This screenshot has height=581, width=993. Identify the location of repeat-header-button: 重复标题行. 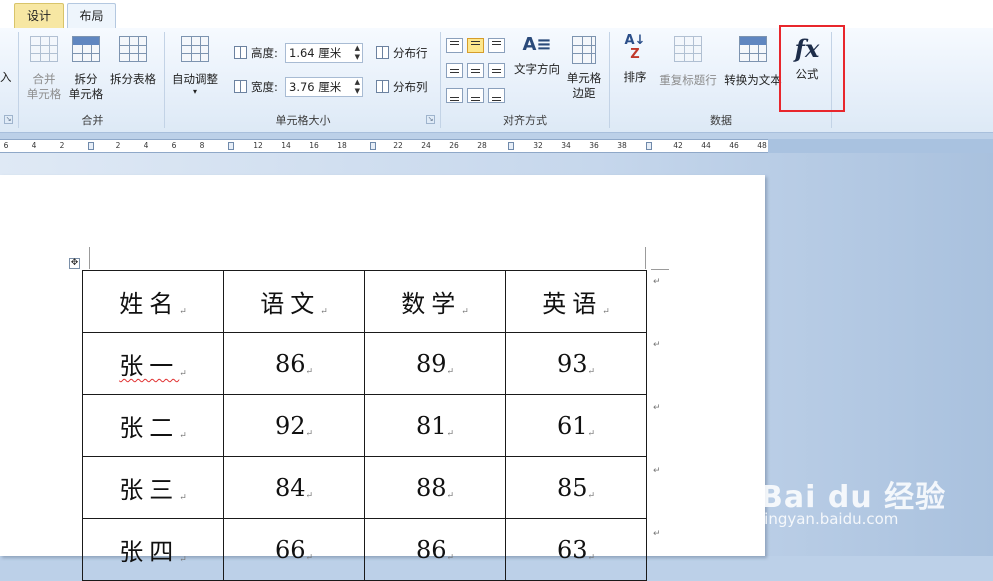
(688, 62).